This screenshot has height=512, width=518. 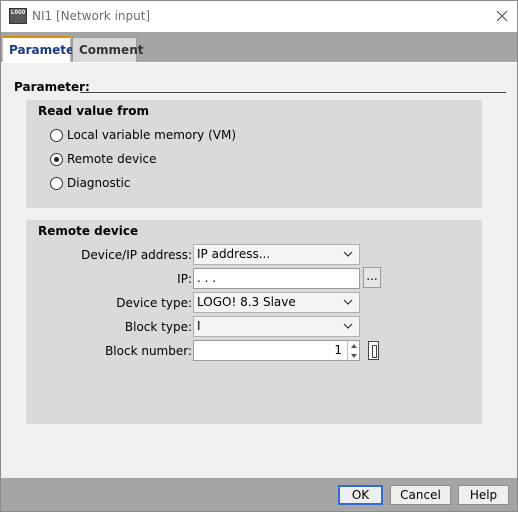 I want to click on section-title: Parameter:, so click(x=52, y=87).